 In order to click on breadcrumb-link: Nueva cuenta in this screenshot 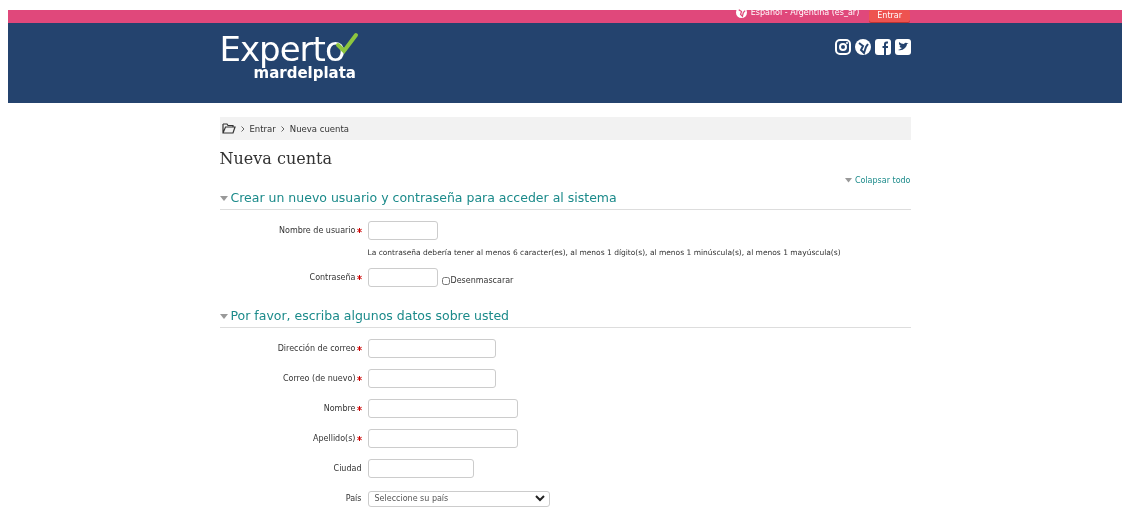, I will do `click(319, 128)`.